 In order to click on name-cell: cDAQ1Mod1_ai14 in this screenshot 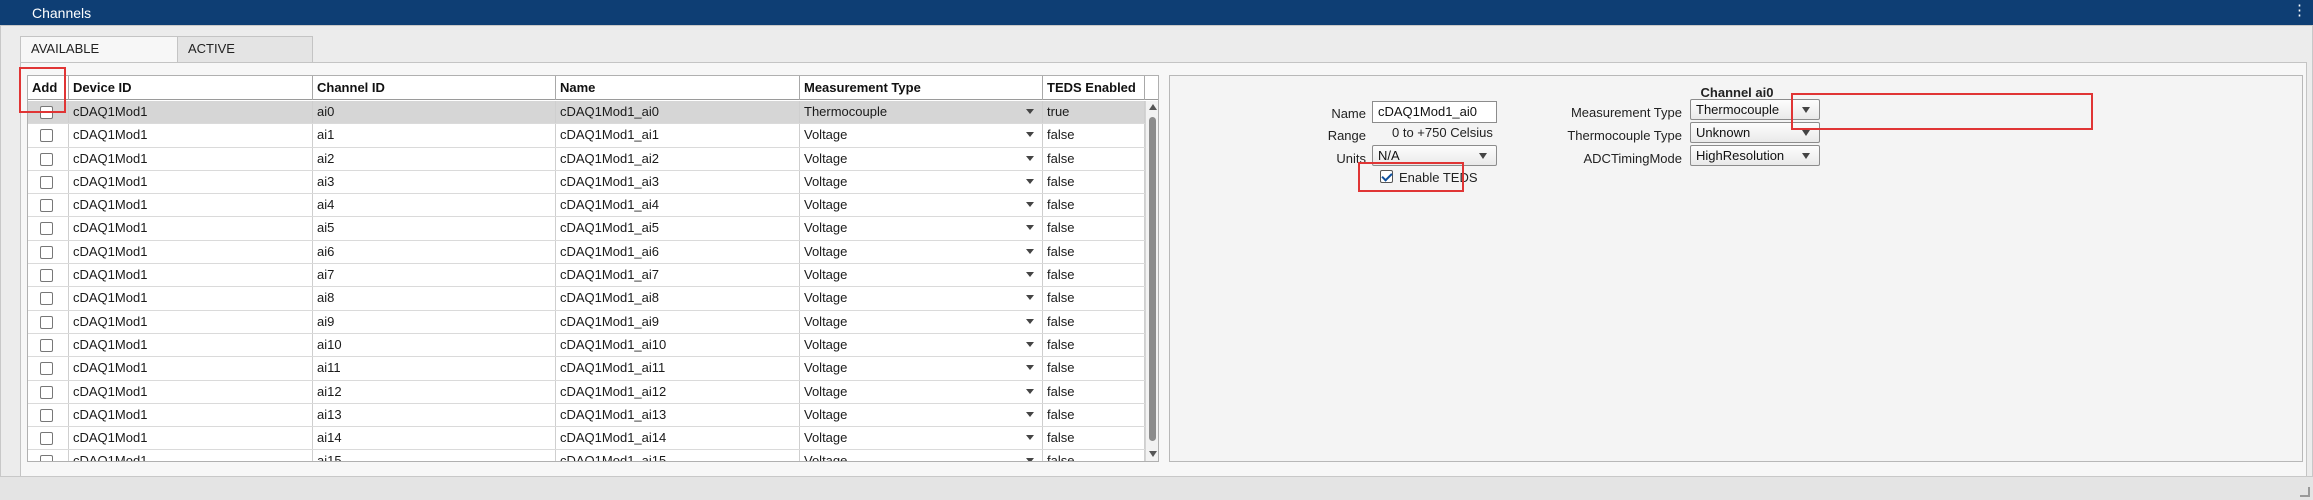, I will do `click(678, 438)`.